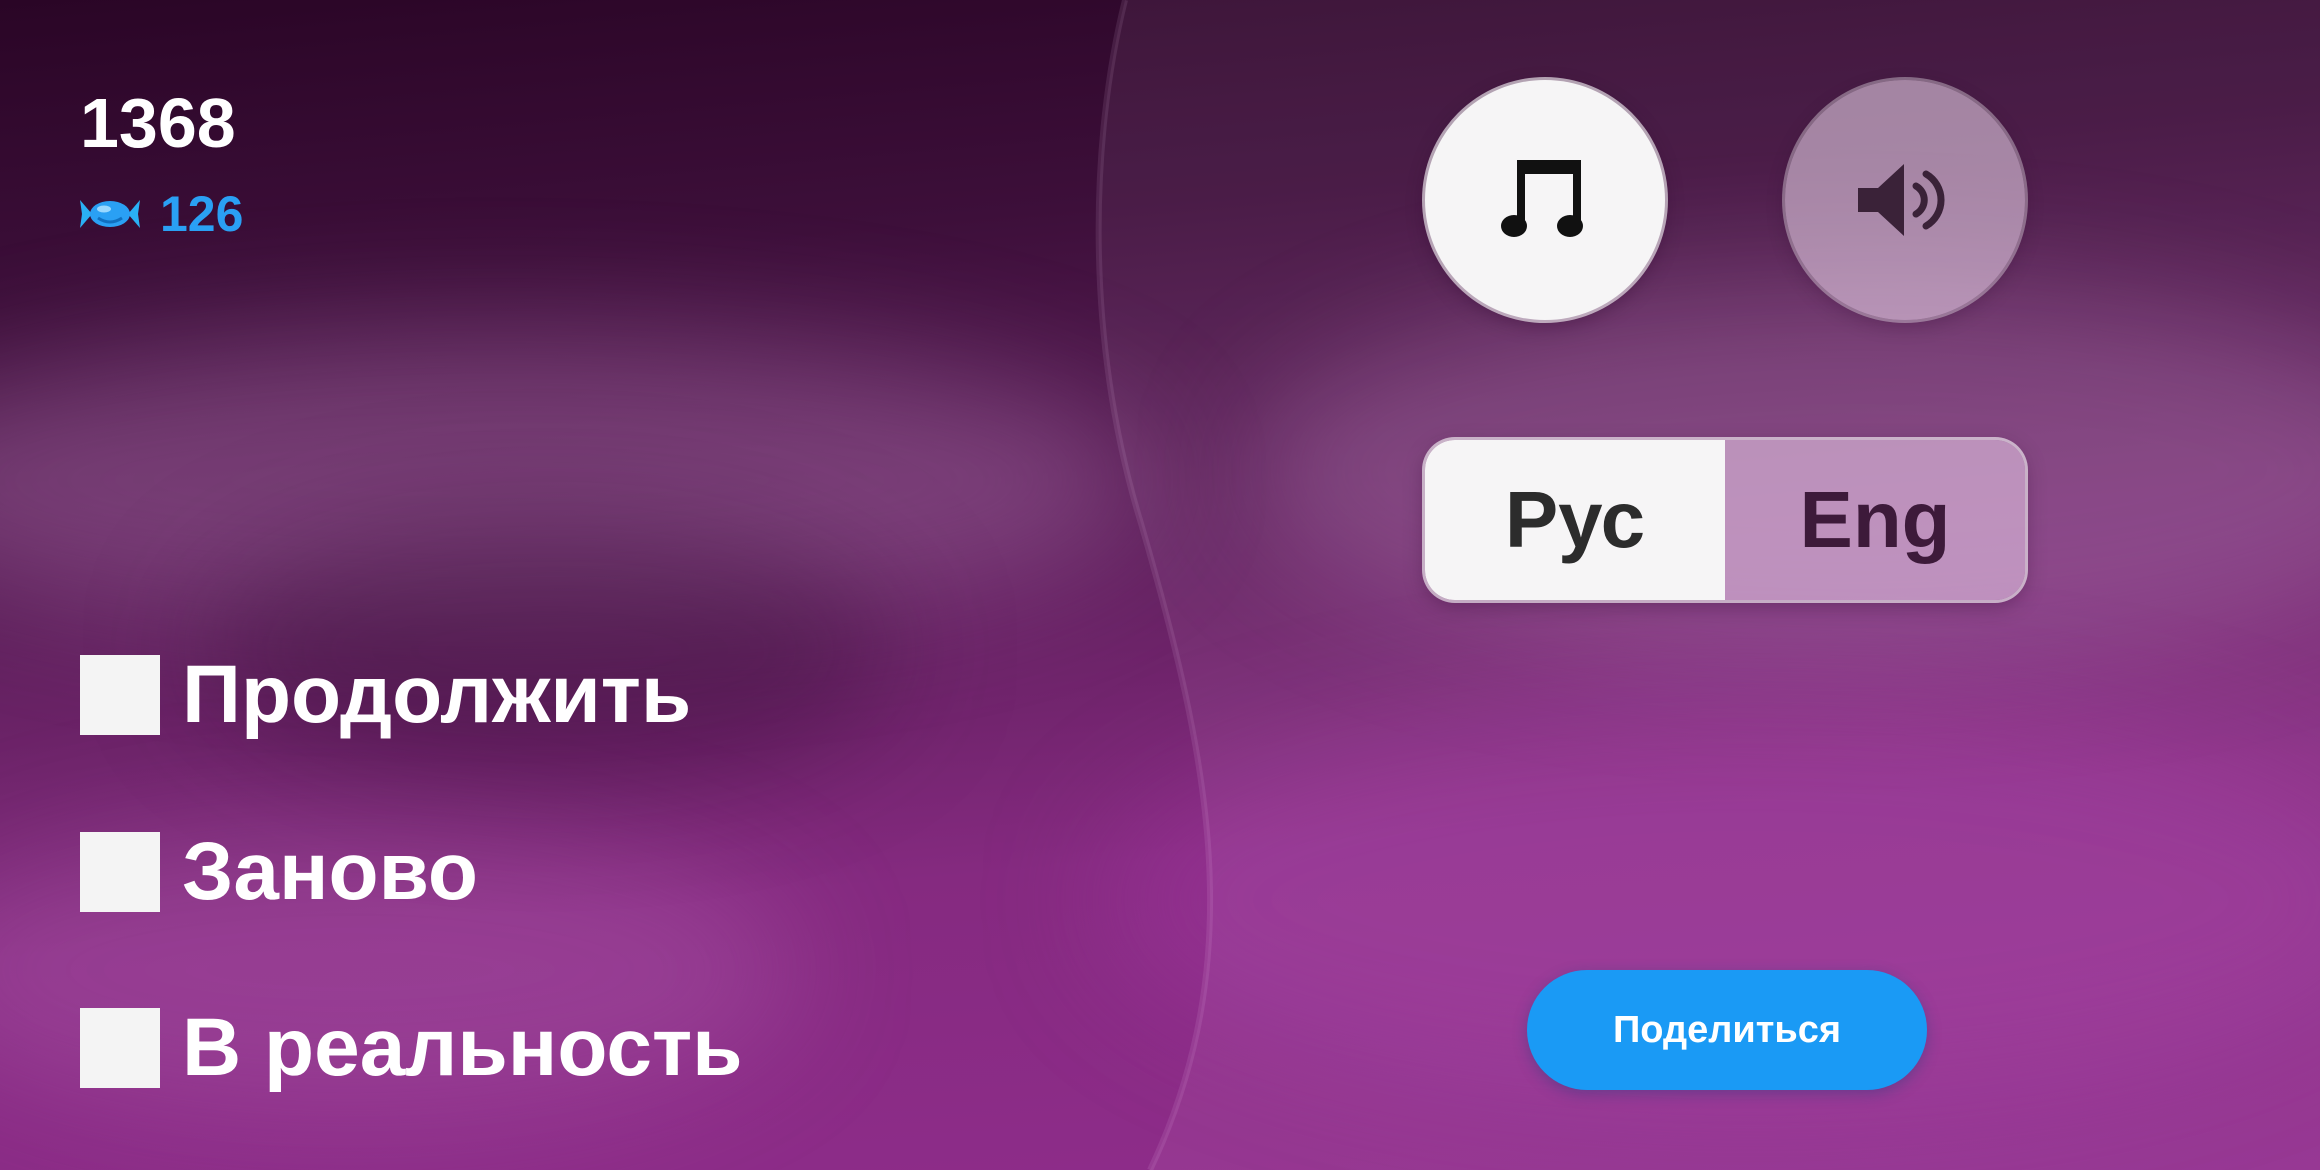 Image resolution: width=2320 pixels, height=1170 pixels. I want to click on score-value: 1368, so click(158, 123).